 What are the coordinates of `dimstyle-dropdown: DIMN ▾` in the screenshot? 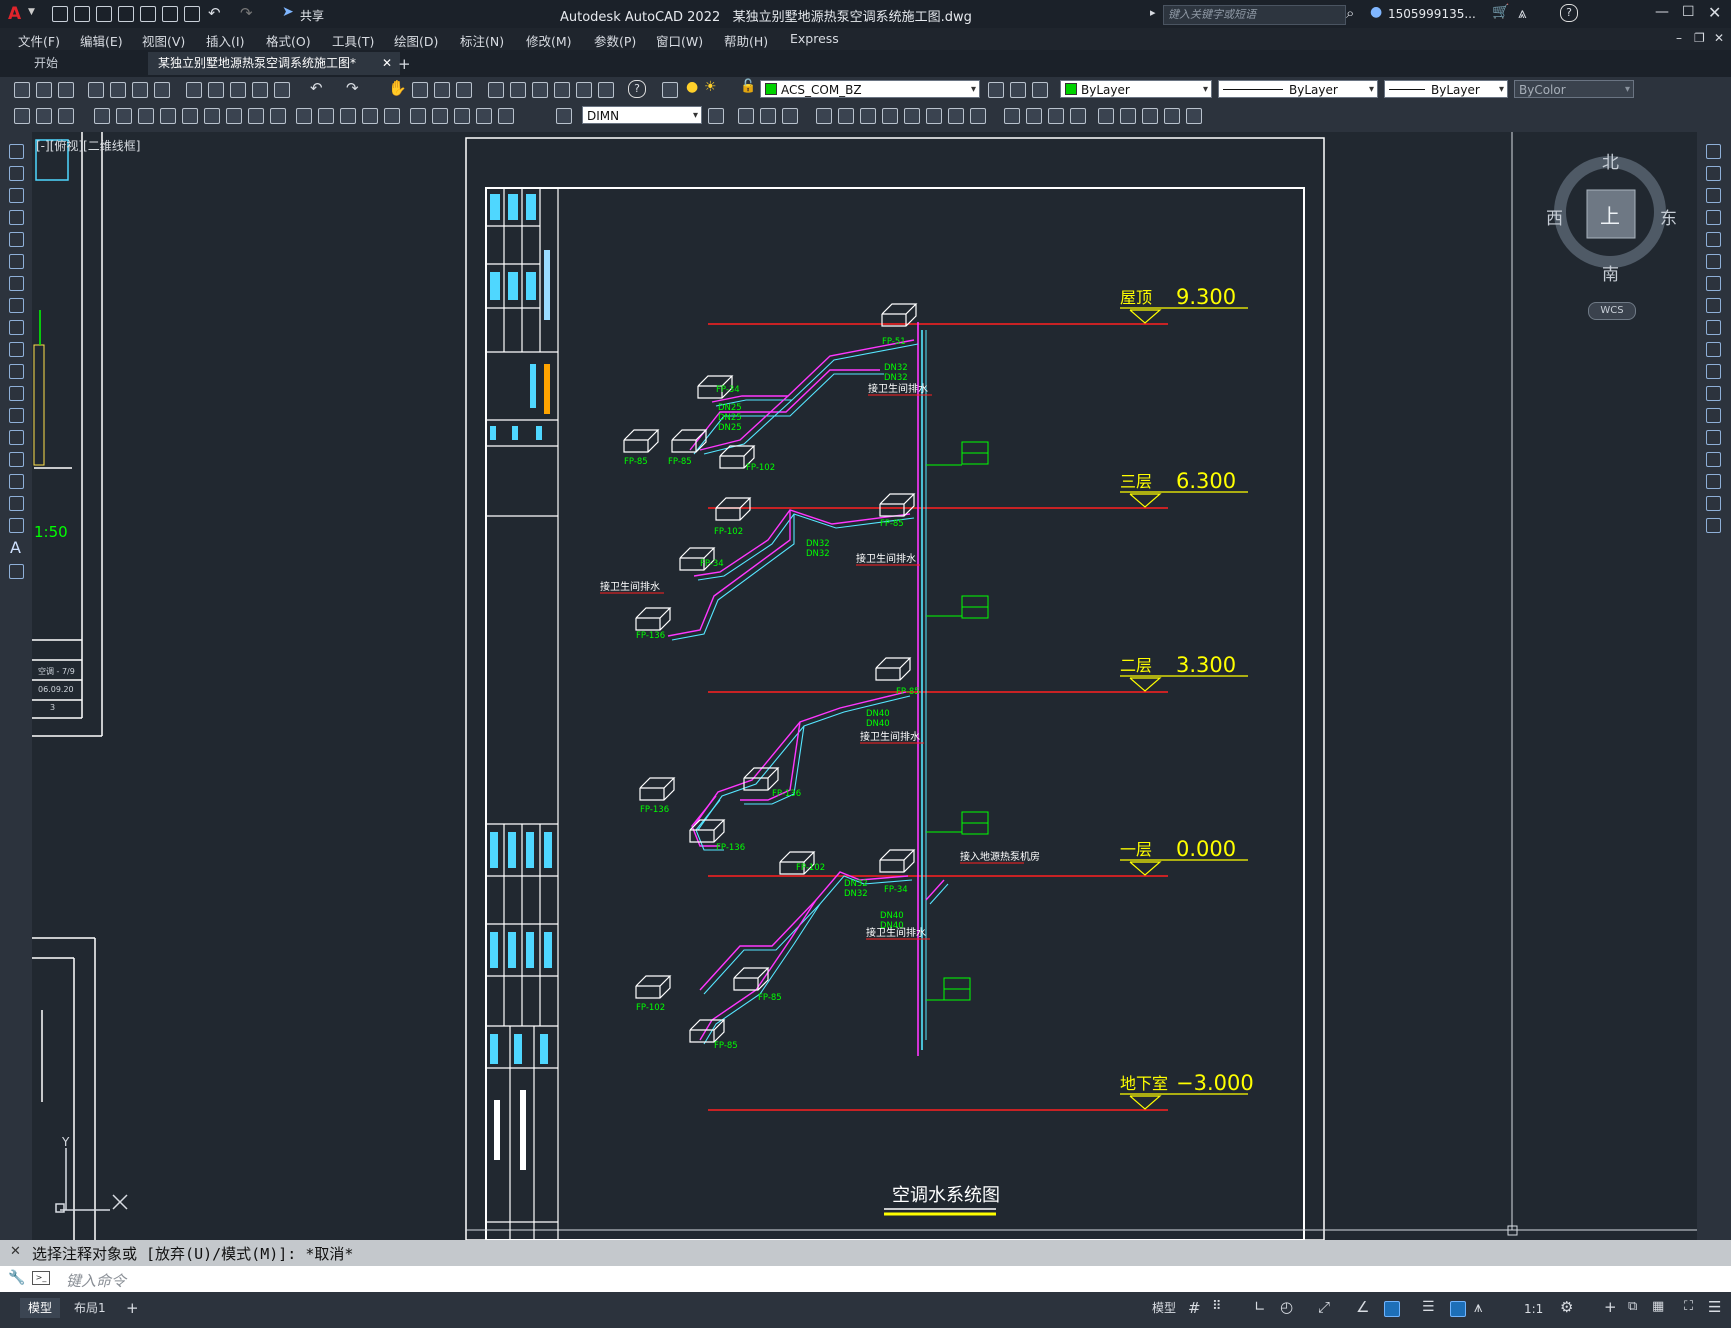 It's located at (642, 115).